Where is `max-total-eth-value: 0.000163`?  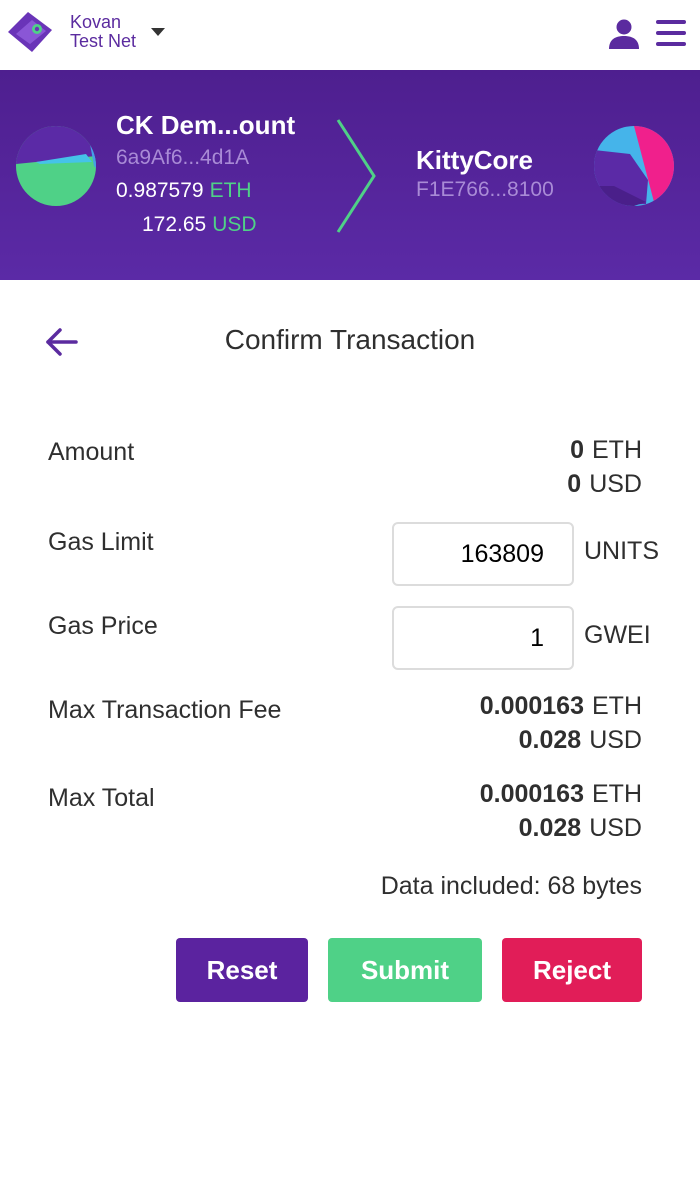 max-total-eth-value: 0.000163 is located at coordinates (531, 794).